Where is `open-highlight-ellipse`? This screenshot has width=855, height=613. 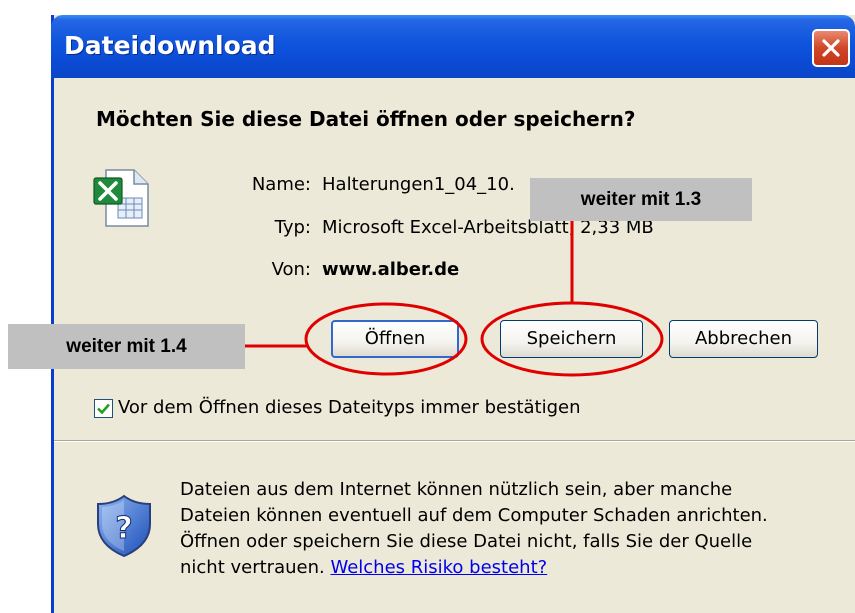 open-highlight-ellipse is located at coordinates (386, 339).